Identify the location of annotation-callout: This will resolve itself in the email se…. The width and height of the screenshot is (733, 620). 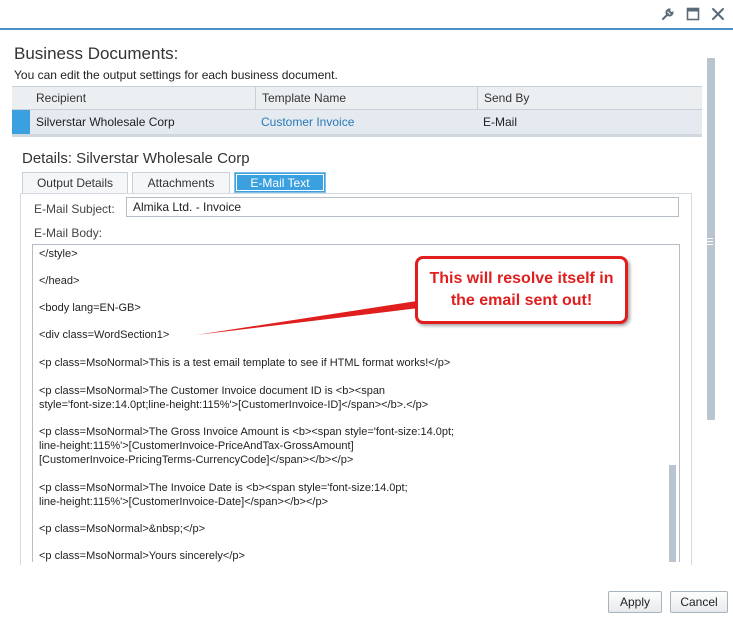
(521, 290).